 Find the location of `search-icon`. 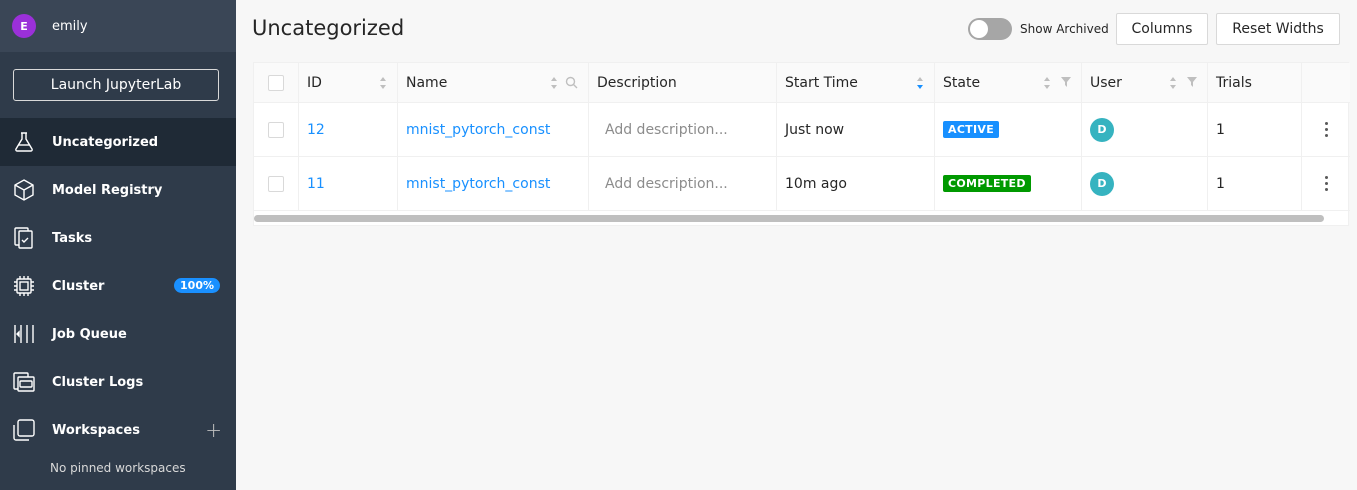

search-icon is located at coordinates (571, 82).